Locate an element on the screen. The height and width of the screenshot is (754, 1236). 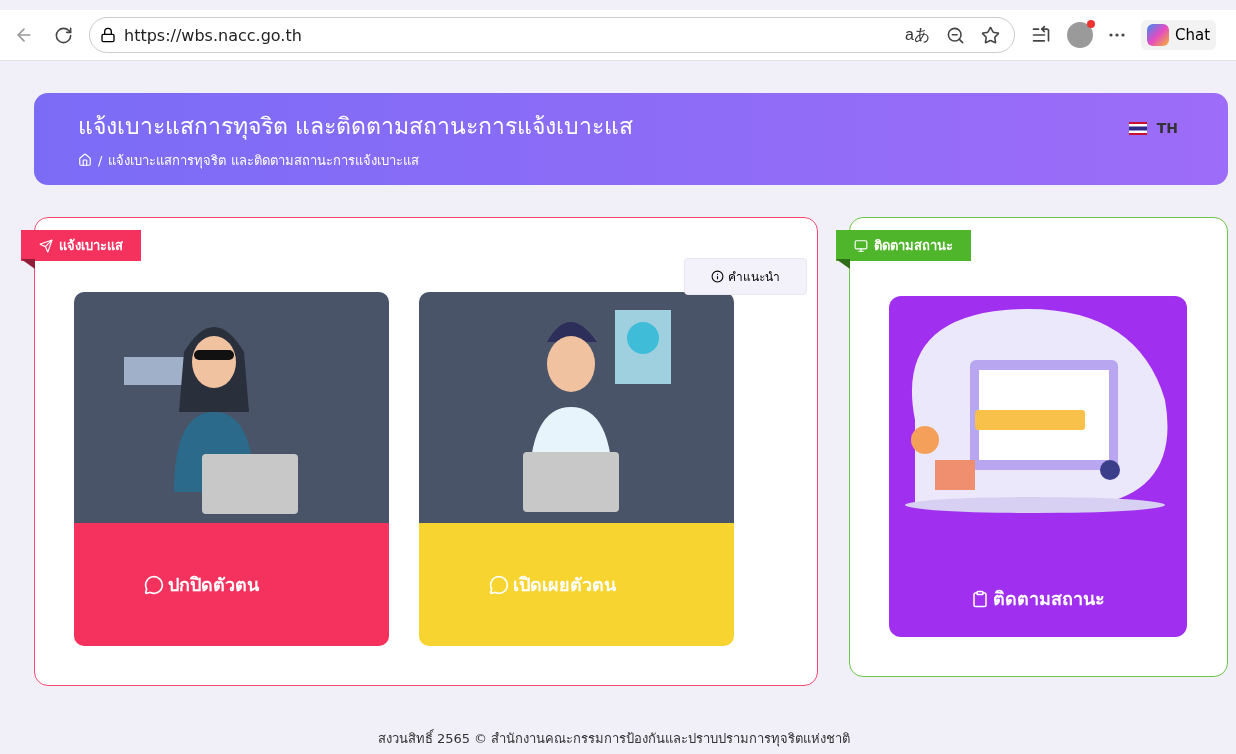
chat-button: Chat is located at coordinates (1179, 35).